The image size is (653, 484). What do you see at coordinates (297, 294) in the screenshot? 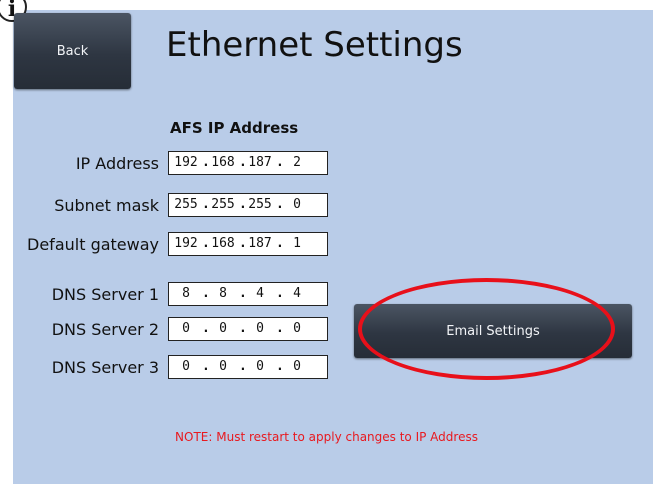
I see `octet-4: 4` at bounding box center [297, 294].